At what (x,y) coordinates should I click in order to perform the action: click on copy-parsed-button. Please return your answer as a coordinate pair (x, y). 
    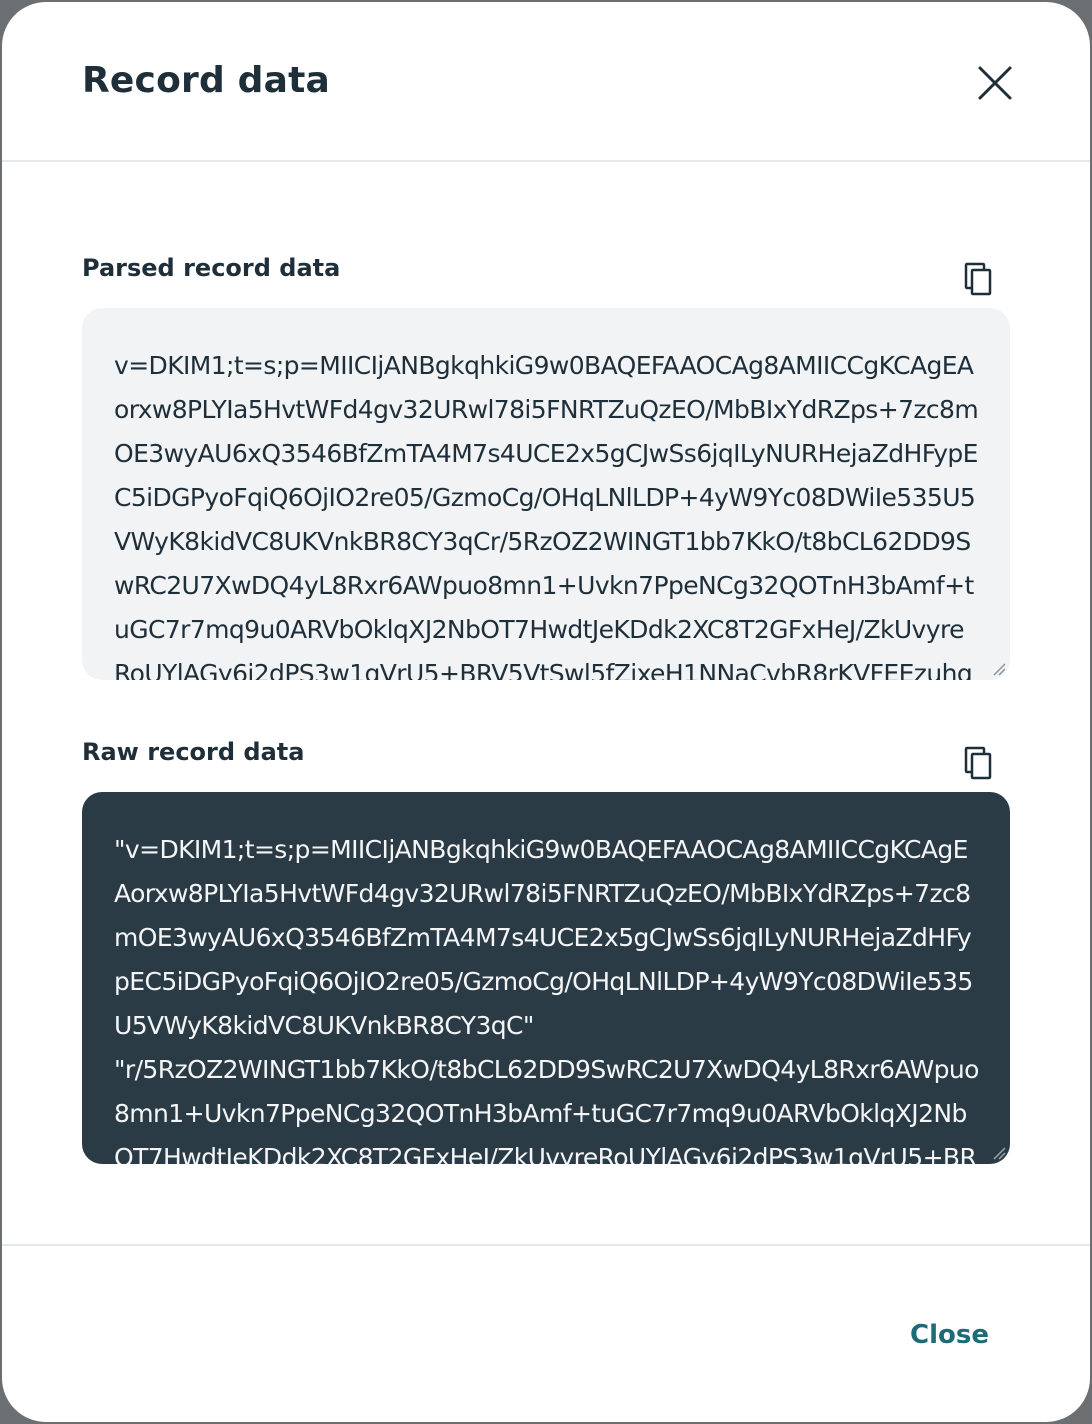
    Looking at the image, I should click on (978, 278).